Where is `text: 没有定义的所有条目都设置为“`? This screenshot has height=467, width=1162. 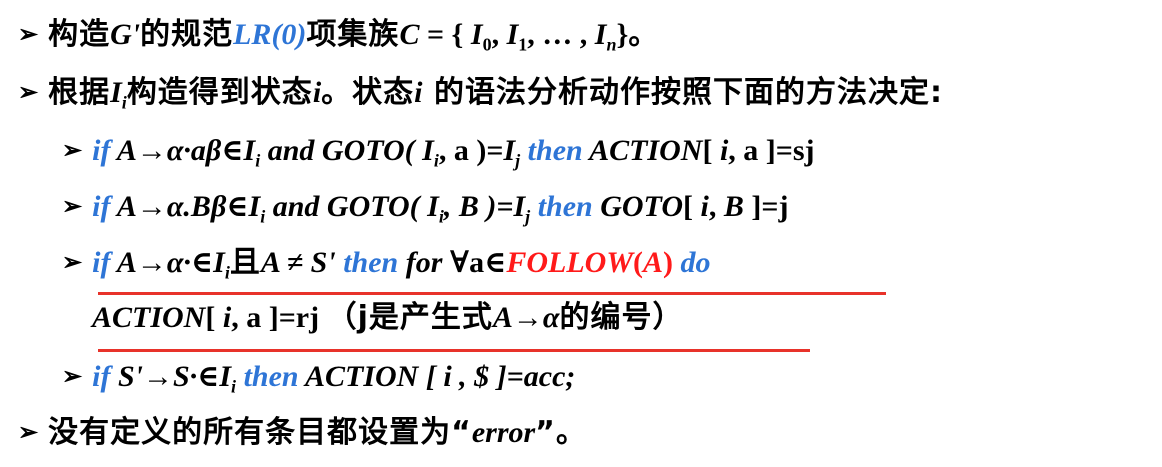
text: 没有定义的所有条目都设置为“ is located at coordinates (260, 432).